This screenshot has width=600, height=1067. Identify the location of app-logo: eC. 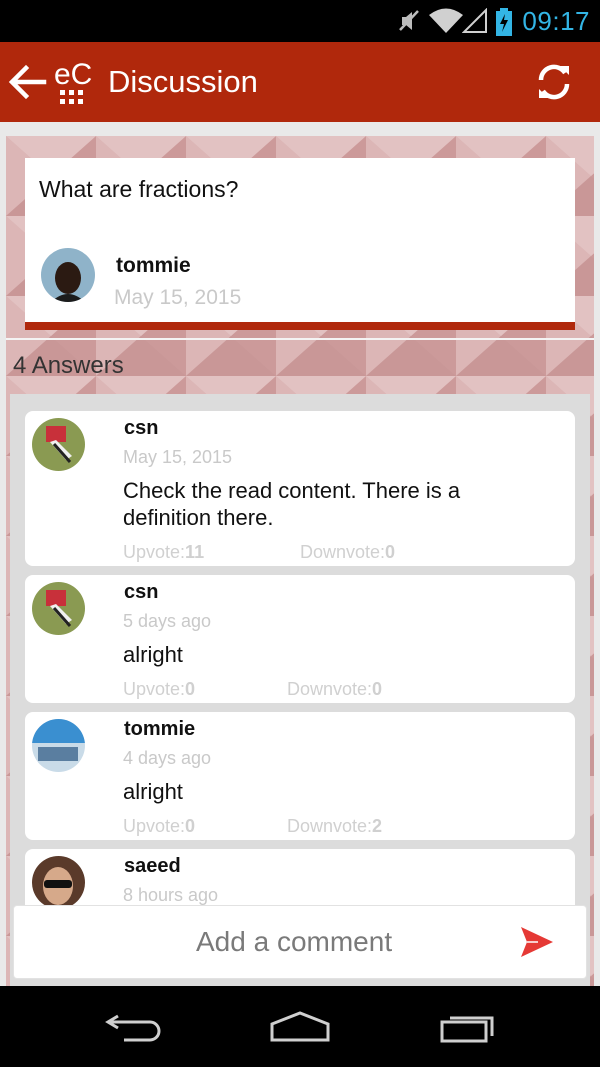
(73, 81).